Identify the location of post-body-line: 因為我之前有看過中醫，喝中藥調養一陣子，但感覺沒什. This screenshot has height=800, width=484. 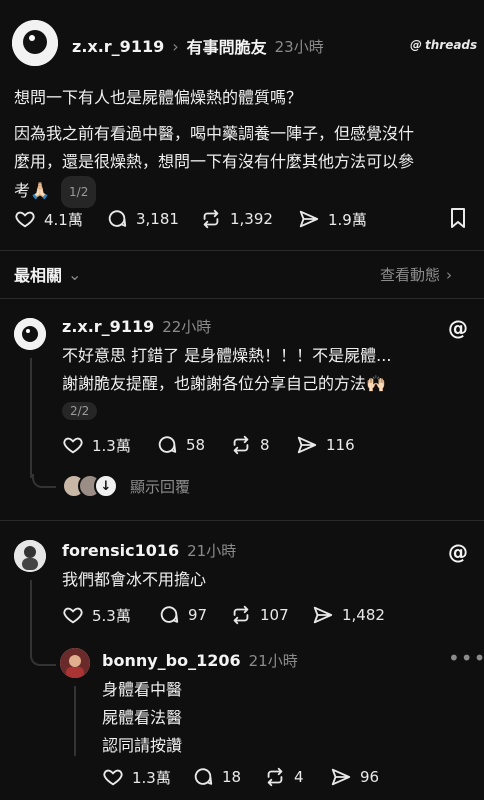
(214, 133).